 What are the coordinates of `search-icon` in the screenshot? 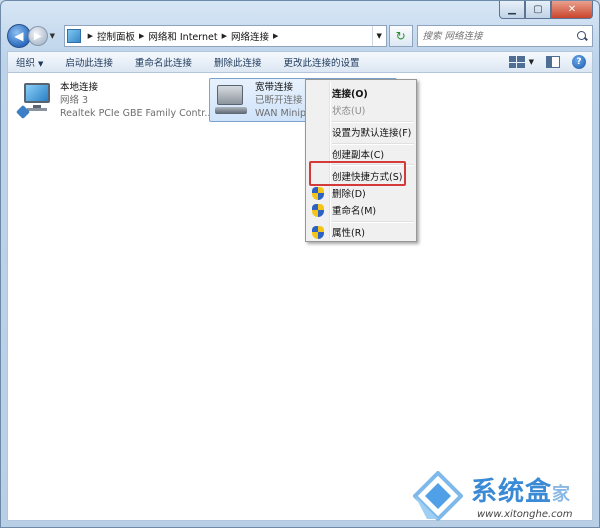 It's located at (582, 36).